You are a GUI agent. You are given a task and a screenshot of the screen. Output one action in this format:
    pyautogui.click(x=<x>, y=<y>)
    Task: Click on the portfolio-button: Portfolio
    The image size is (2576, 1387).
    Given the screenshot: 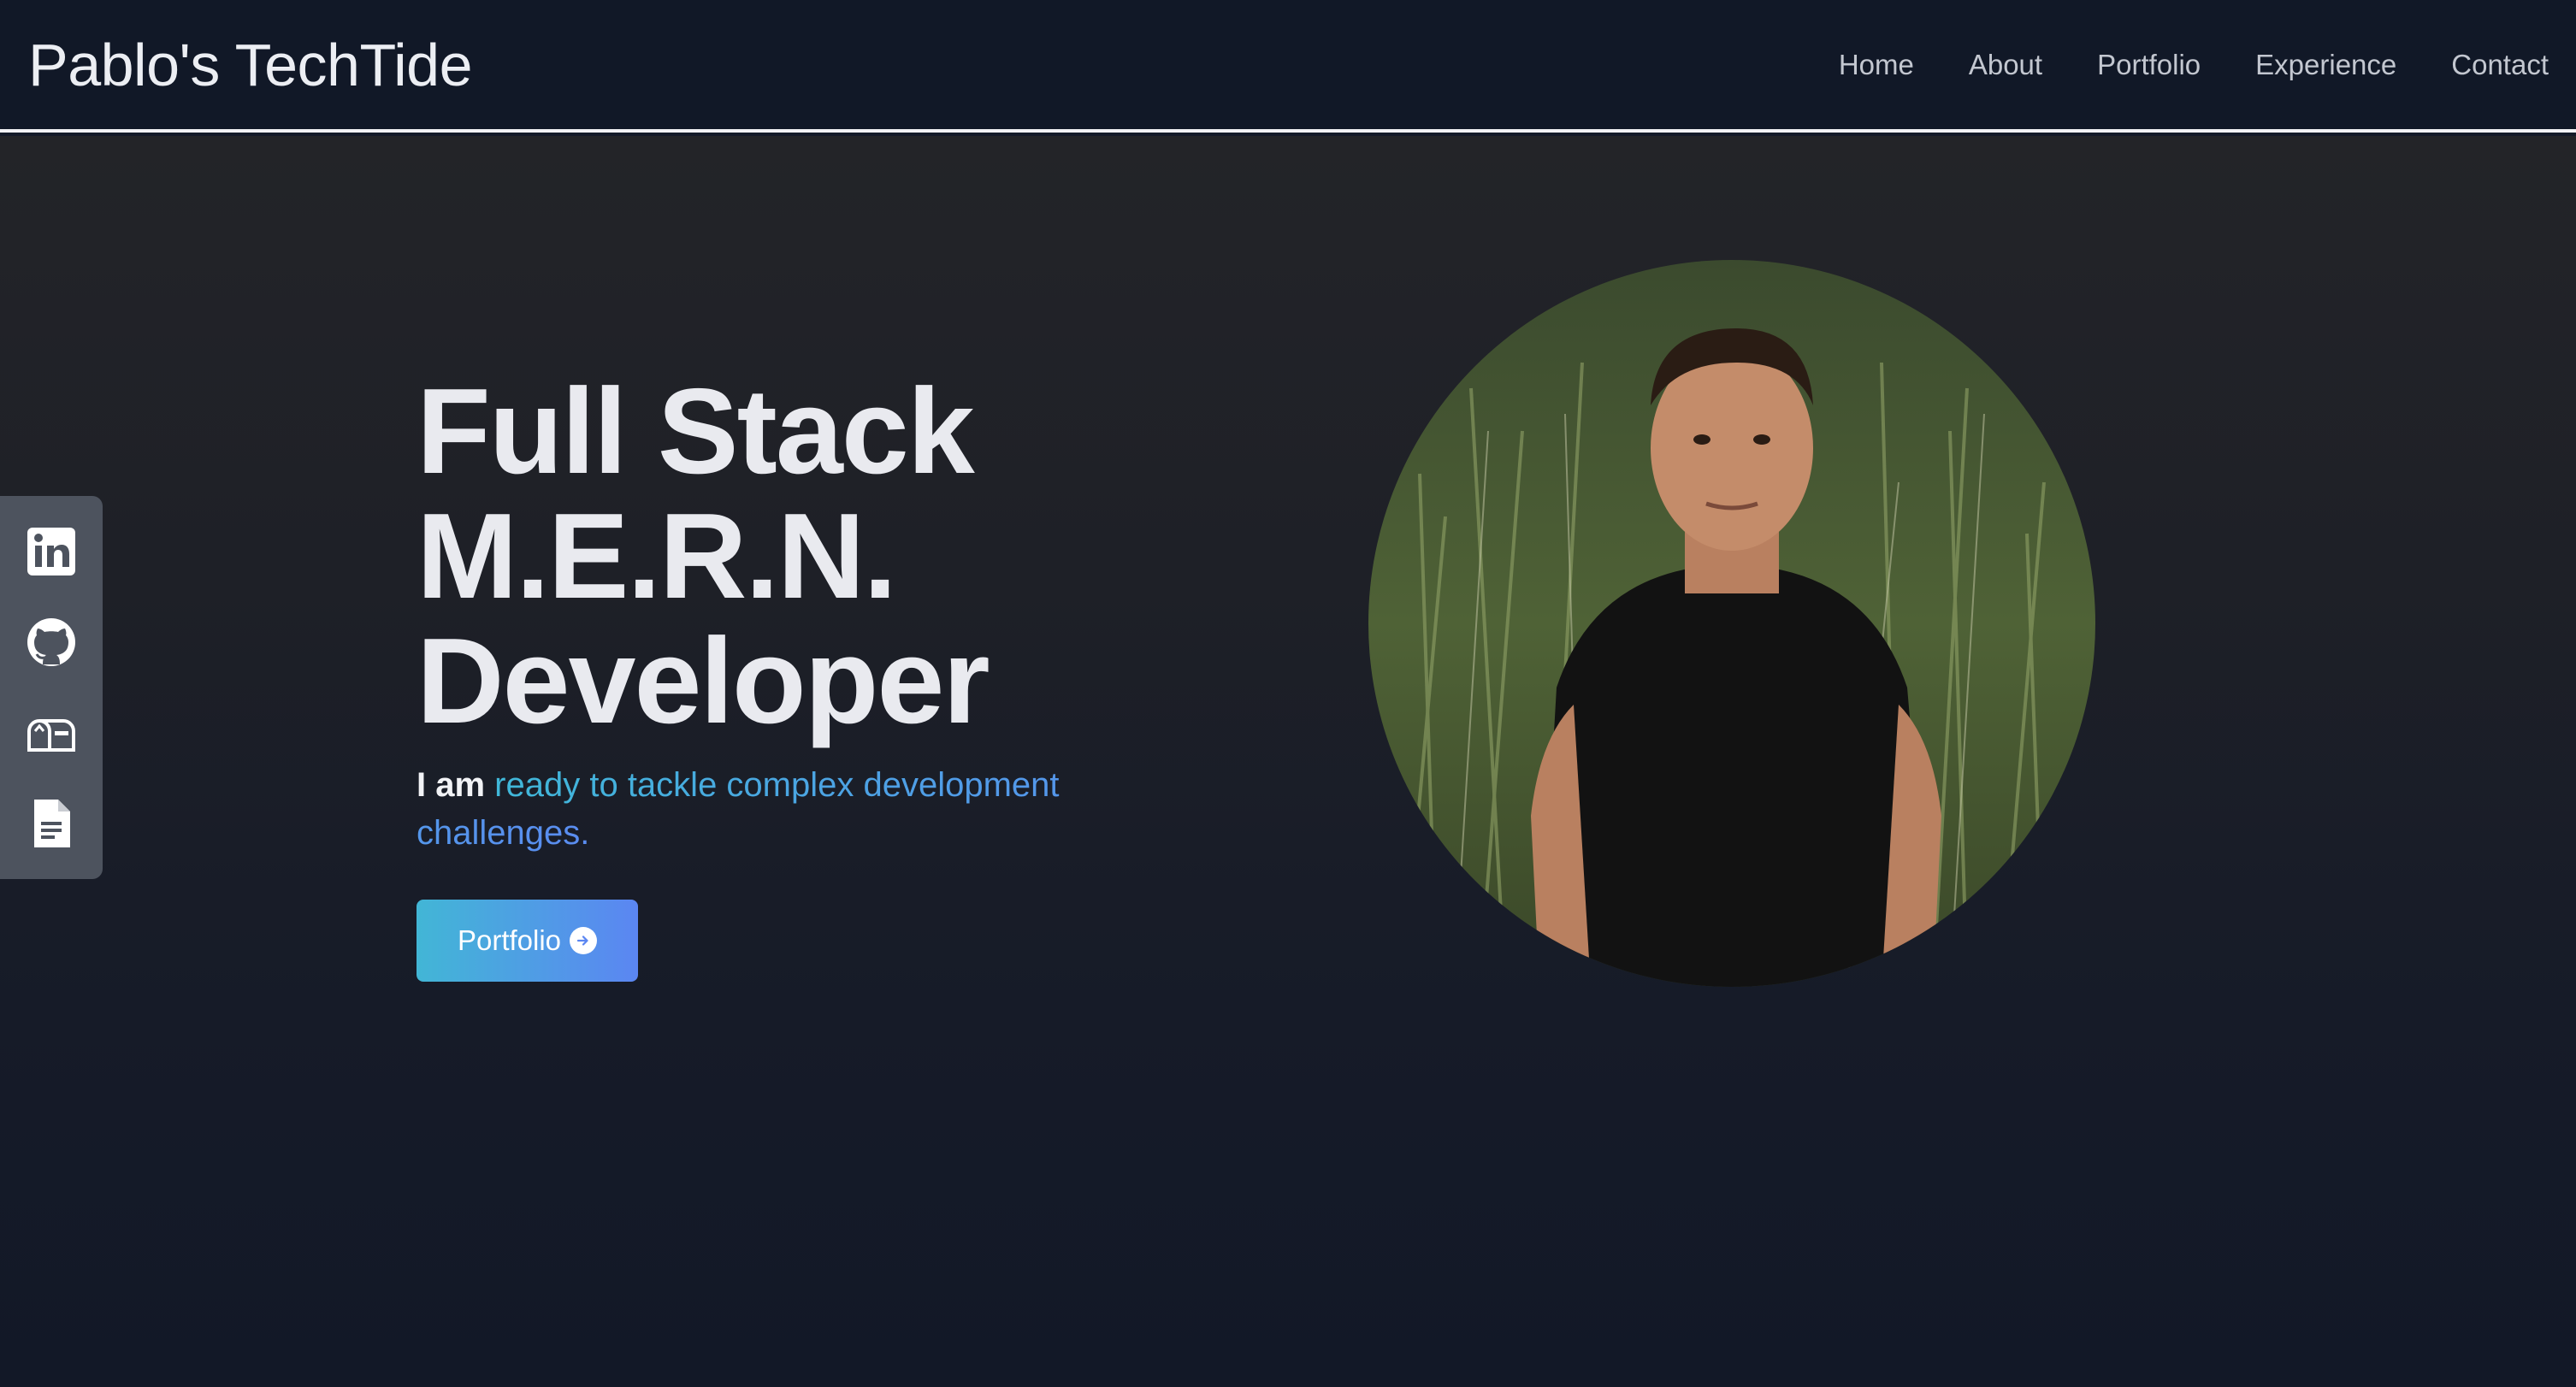 What is the action you would take?
    pyautogui.click(x=527, y=941)
    